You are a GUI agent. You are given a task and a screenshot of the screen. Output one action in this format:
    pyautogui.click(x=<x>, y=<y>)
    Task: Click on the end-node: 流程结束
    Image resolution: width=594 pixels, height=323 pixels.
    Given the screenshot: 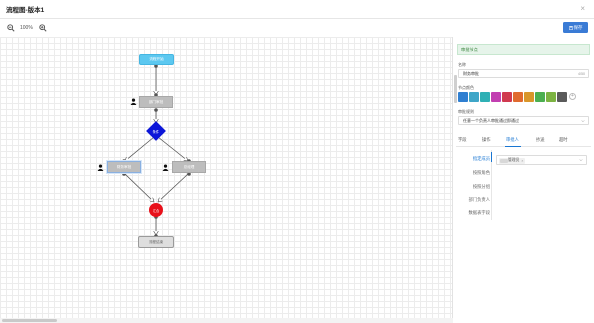 What is the action you would take?
    pyautogui.click(x=156, y=242)
    